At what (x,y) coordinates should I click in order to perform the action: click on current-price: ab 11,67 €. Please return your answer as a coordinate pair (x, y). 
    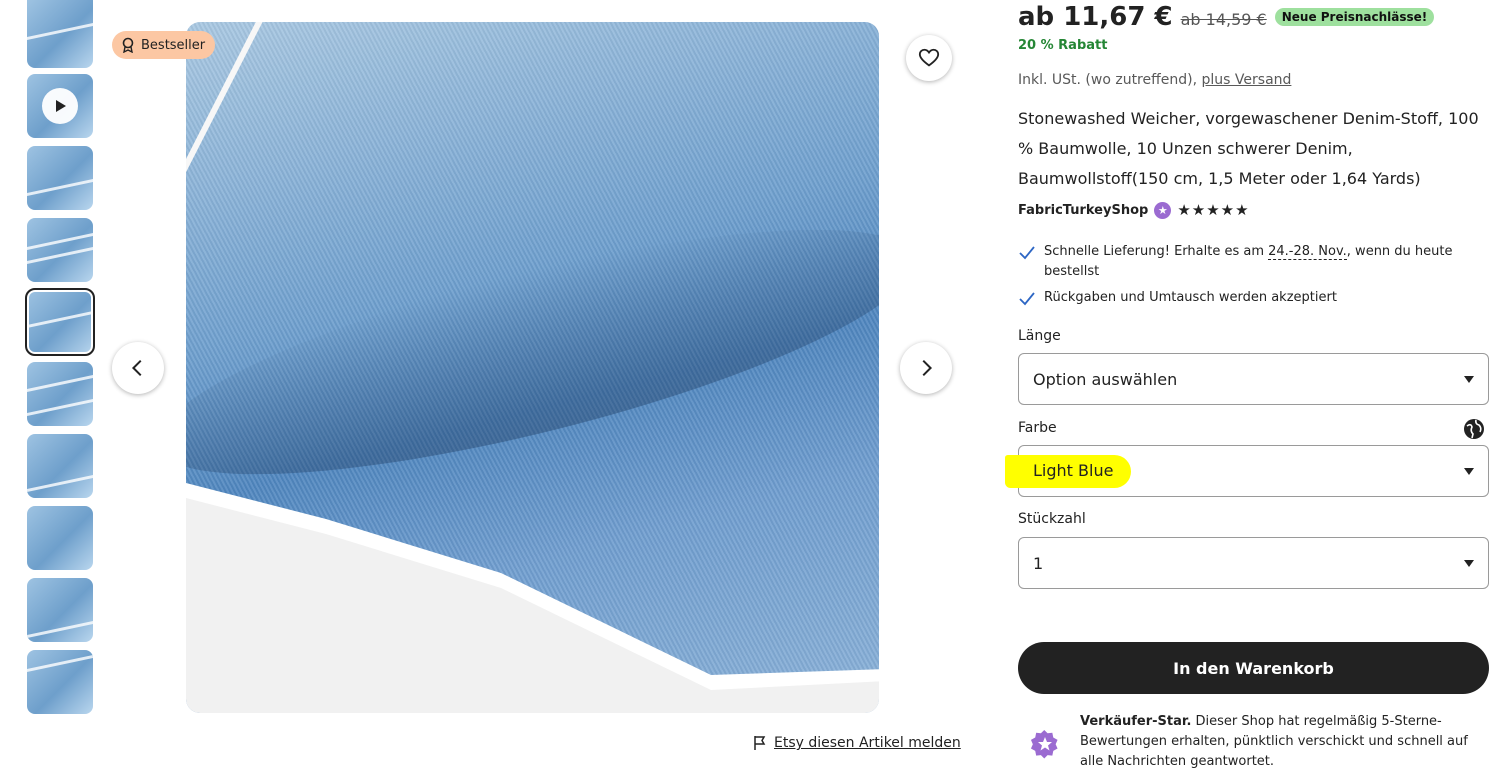
    Looking at the image, I should click on (1095, 17).